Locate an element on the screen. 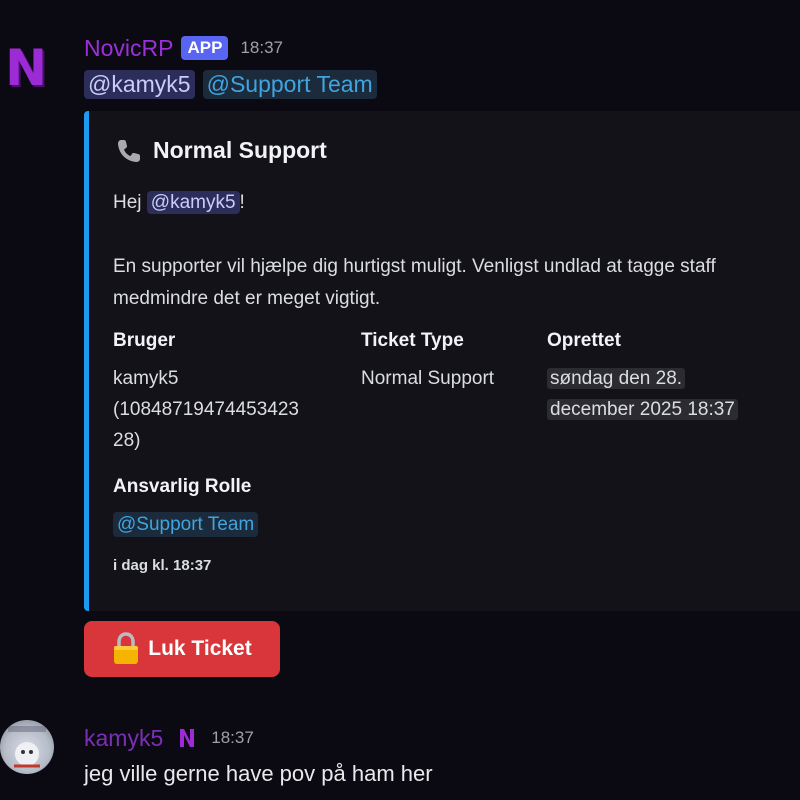 This screenshot has width=800, height=800. user-message-time: 18:37 is located at coordinates (232, 737).